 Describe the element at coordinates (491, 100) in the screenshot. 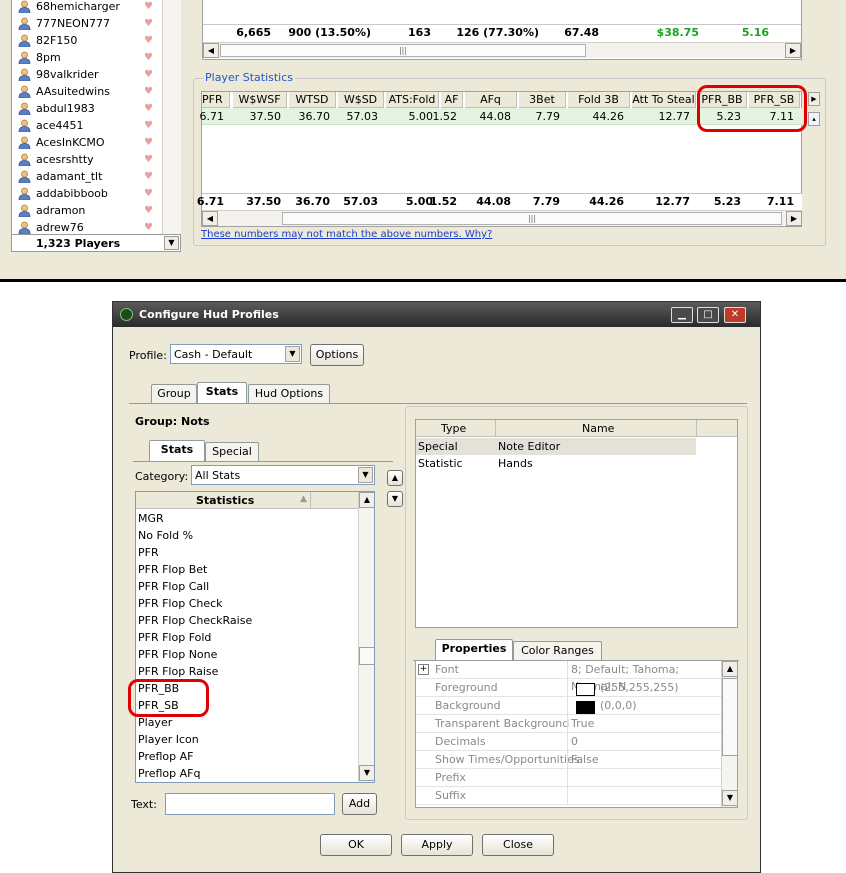

I see `column-header: AFq` at that location.